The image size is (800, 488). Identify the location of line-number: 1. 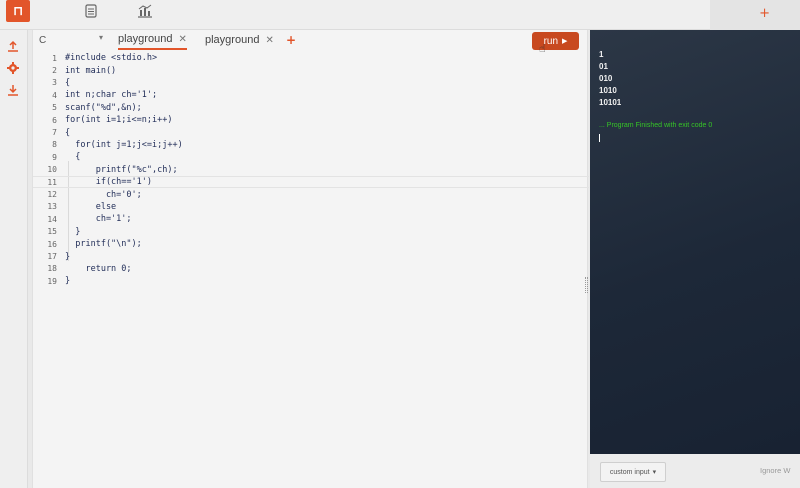
(54, 58).